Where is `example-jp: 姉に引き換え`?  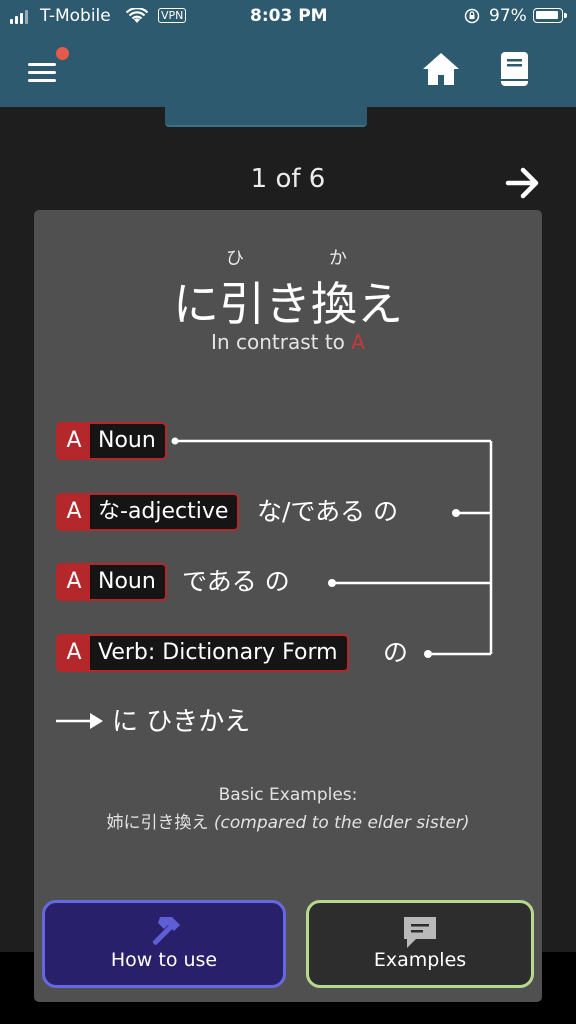 example-jp: 姉に引き換え is located at coordinates (157, 823).